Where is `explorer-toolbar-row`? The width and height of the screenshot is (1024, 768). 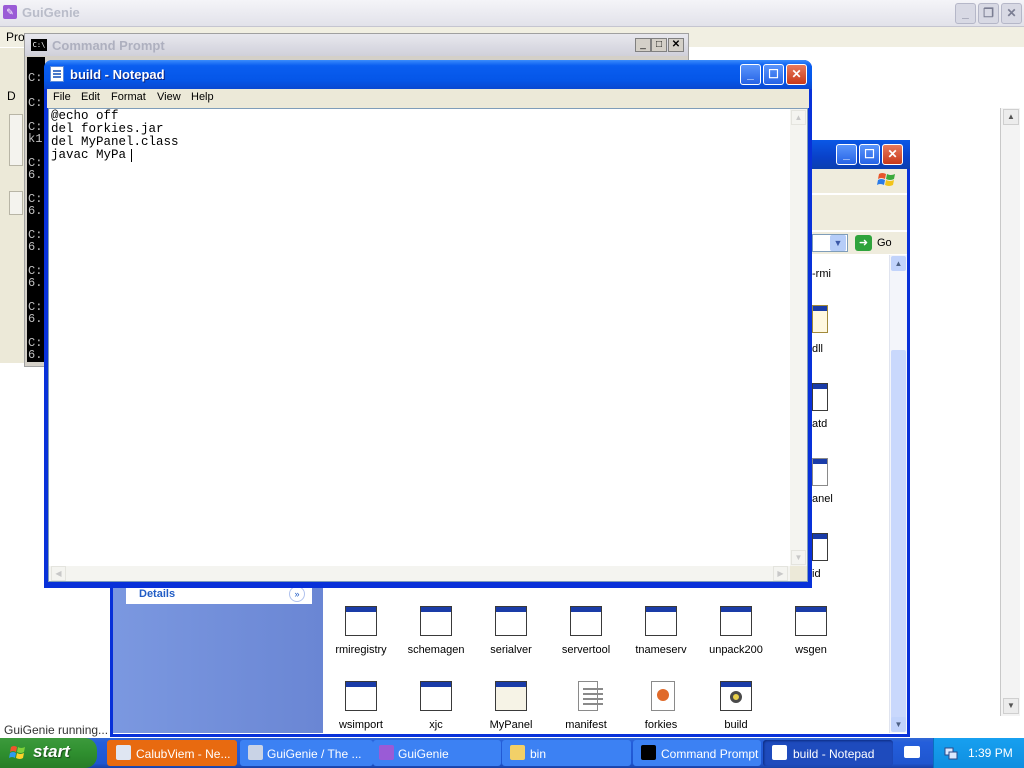 explorer-toolbar-row is located at coordinates (859, 212).